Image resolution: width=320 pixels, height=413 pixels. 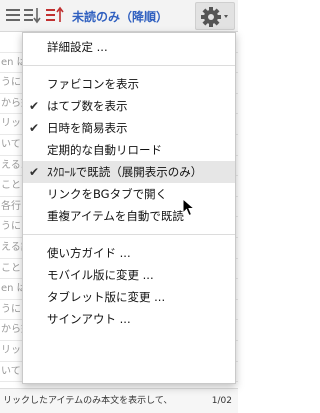 I want to click on status-text: リックしたアイテムのみ本文を表示して、, so click(x=88, y=401).